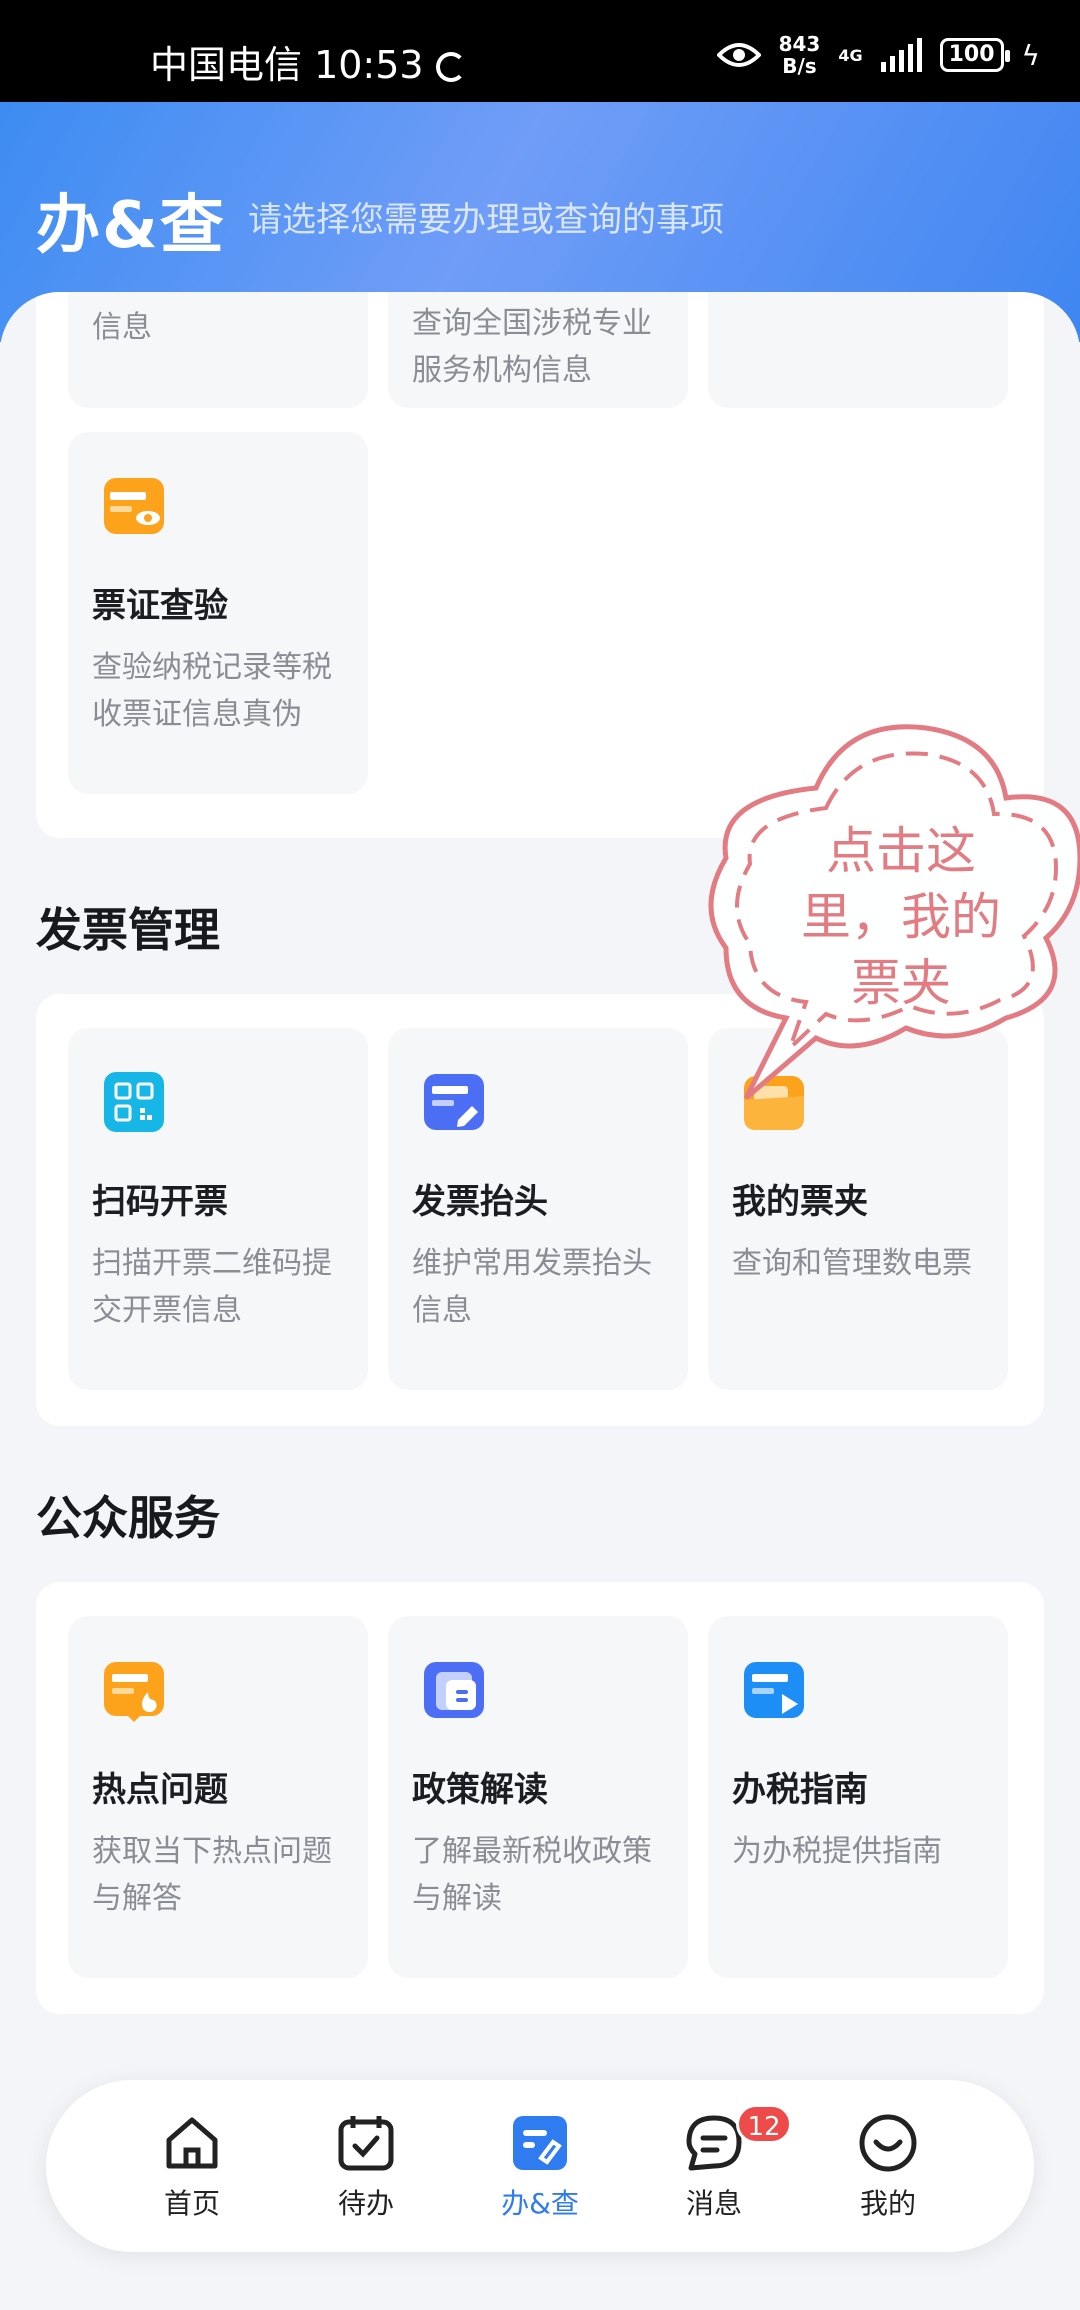  I want to click on signal-icon, so click(901, 55).